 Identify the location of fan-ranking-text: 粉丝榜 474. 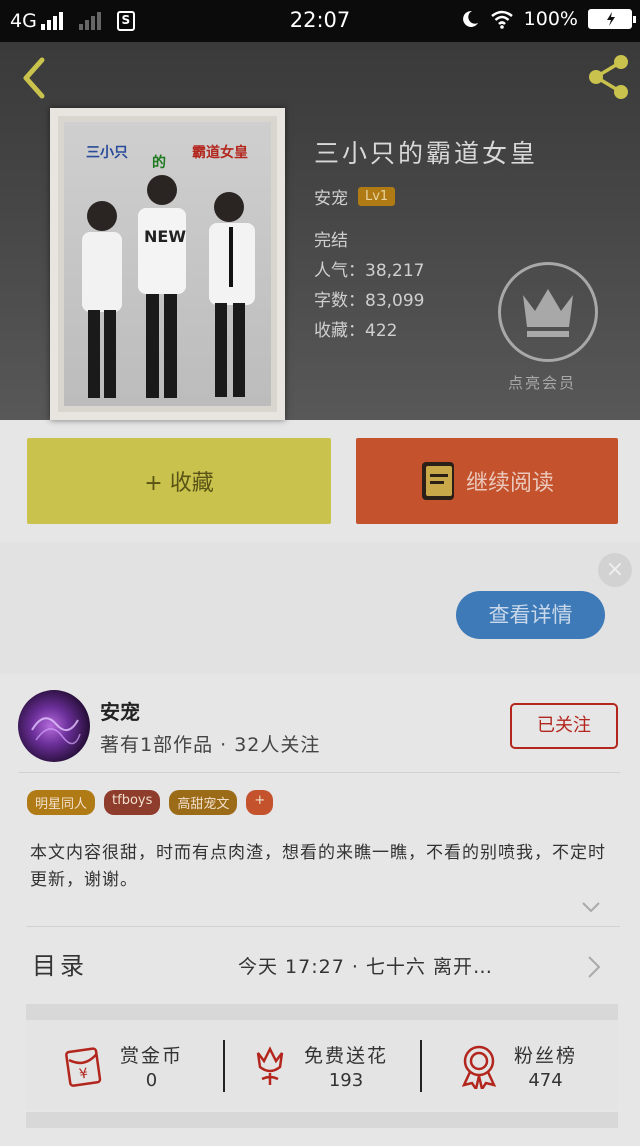
(545, 1066).